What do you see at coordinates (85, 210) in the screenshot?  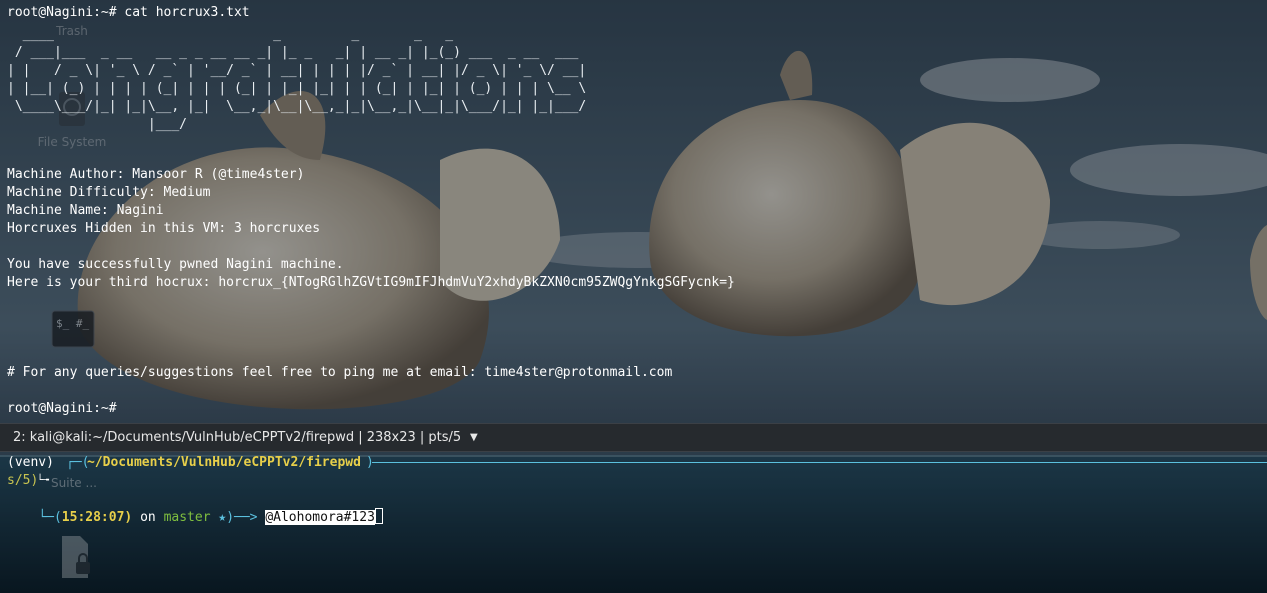 I see `machine-name: Machine Name: Nagini` at bounding box center [85, 210].